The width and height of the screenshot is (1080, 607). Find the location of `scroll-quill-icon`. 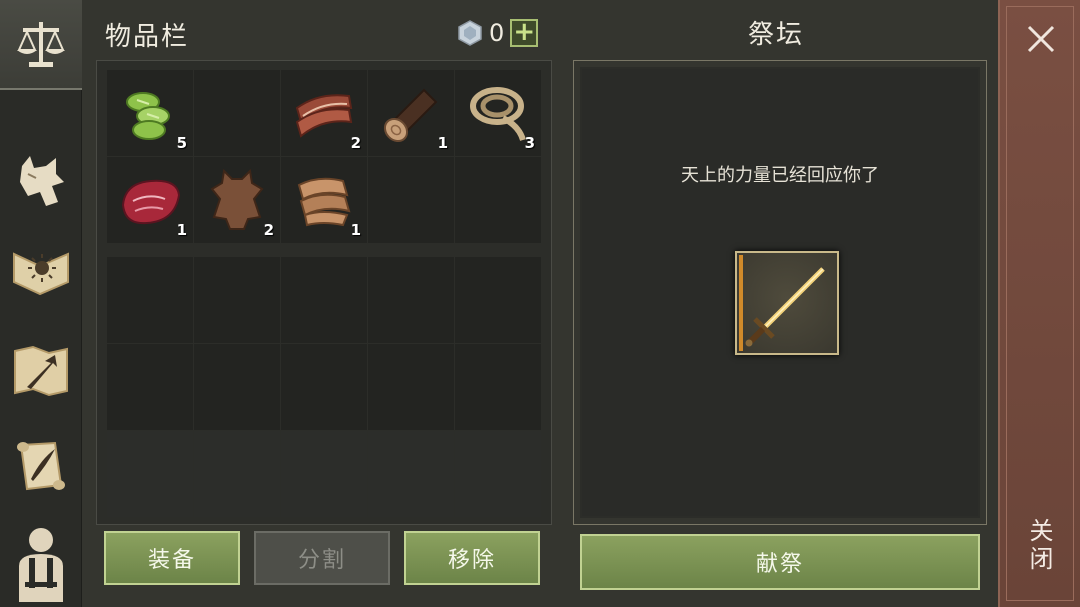

scroll-quill-icon is located at coordinates (41, 465).